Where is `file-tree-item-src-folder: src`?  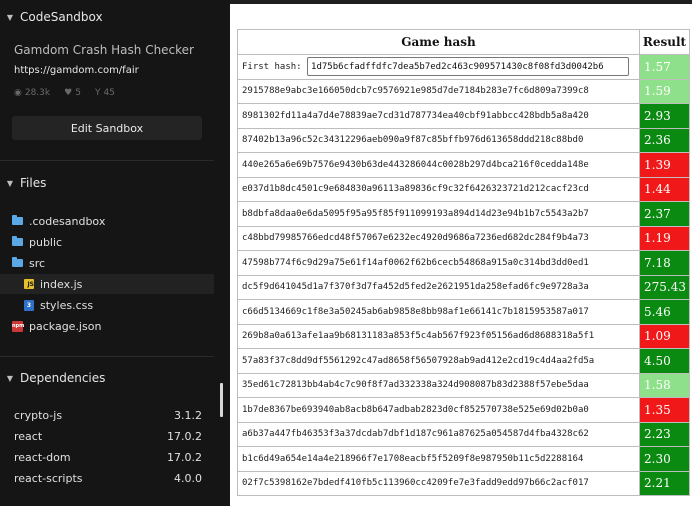
file-tree-item-src-folder: src is located at coordinates (107, 263).